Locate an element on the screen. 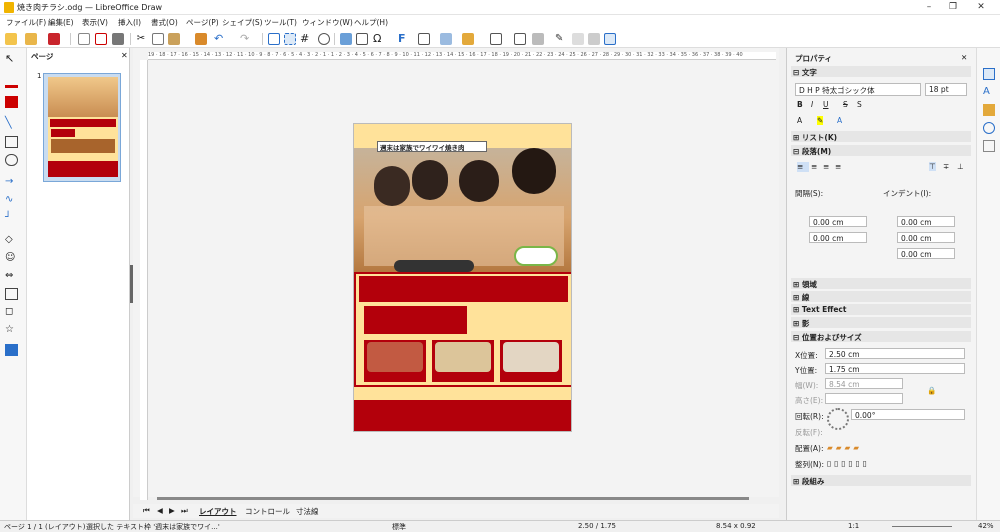 The width and height of the screenshot is (1000, 532). insert-textbox-icon is located at coordinates (362, 39).